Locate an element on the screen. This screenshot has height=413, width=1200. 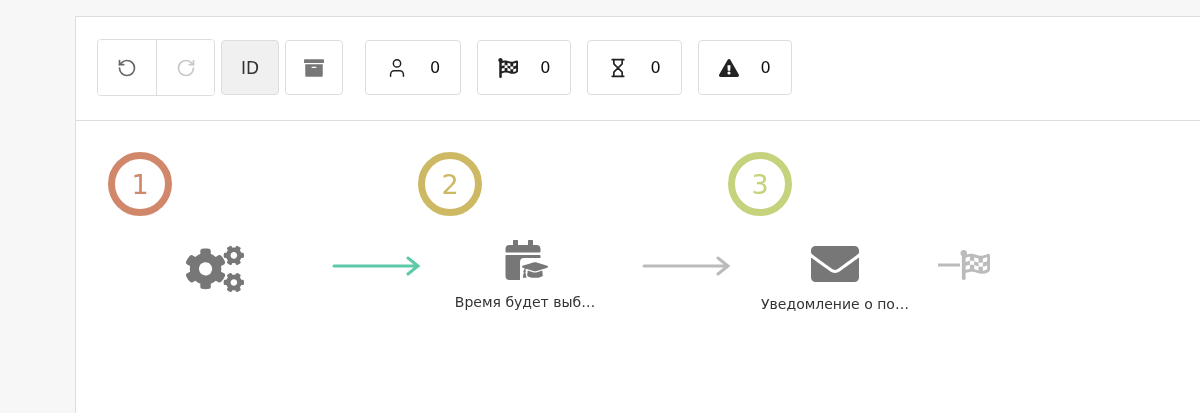
archive-icon is located at coordinates (314, 67).